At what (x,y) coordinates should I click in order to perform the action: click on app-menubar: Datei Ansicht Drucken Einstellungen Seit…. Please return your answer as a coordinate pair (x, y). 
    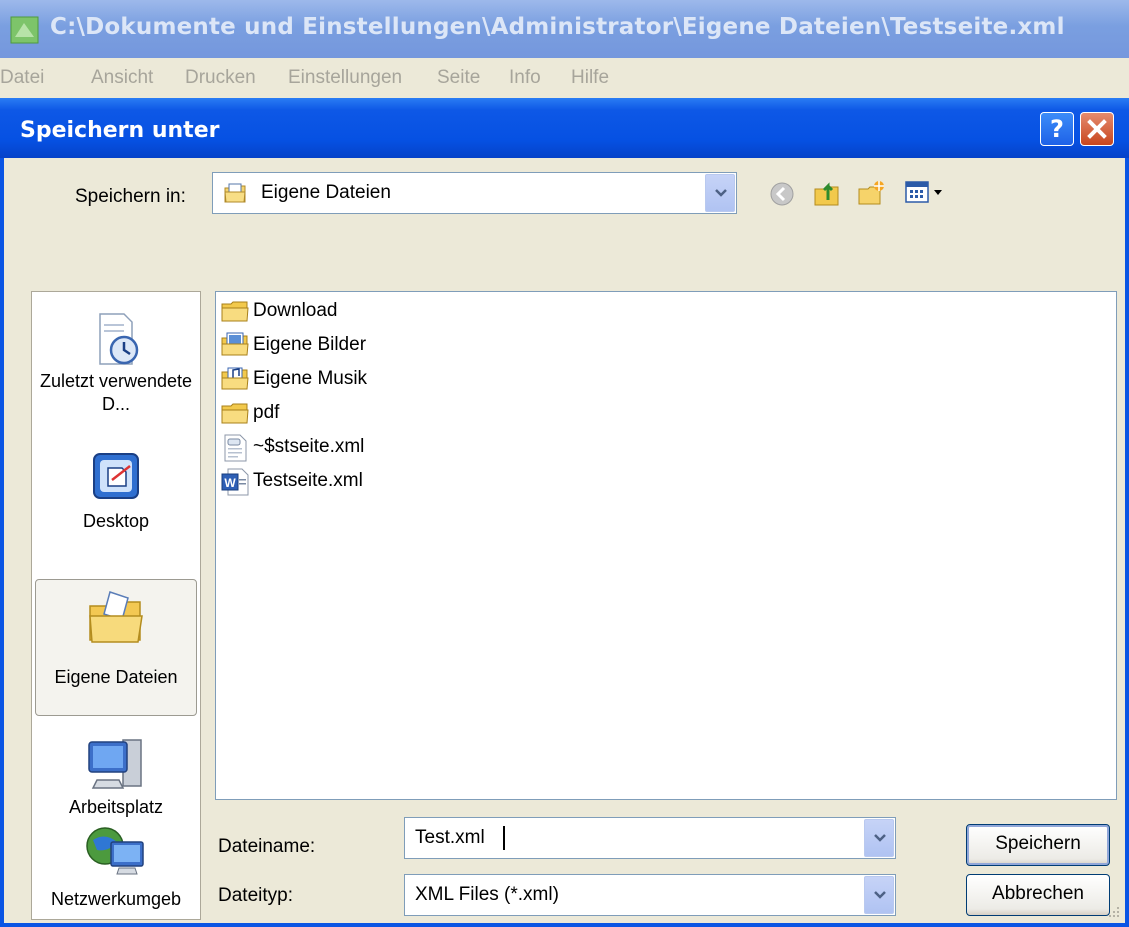
    Looking at the image, I should click on (564, 78).